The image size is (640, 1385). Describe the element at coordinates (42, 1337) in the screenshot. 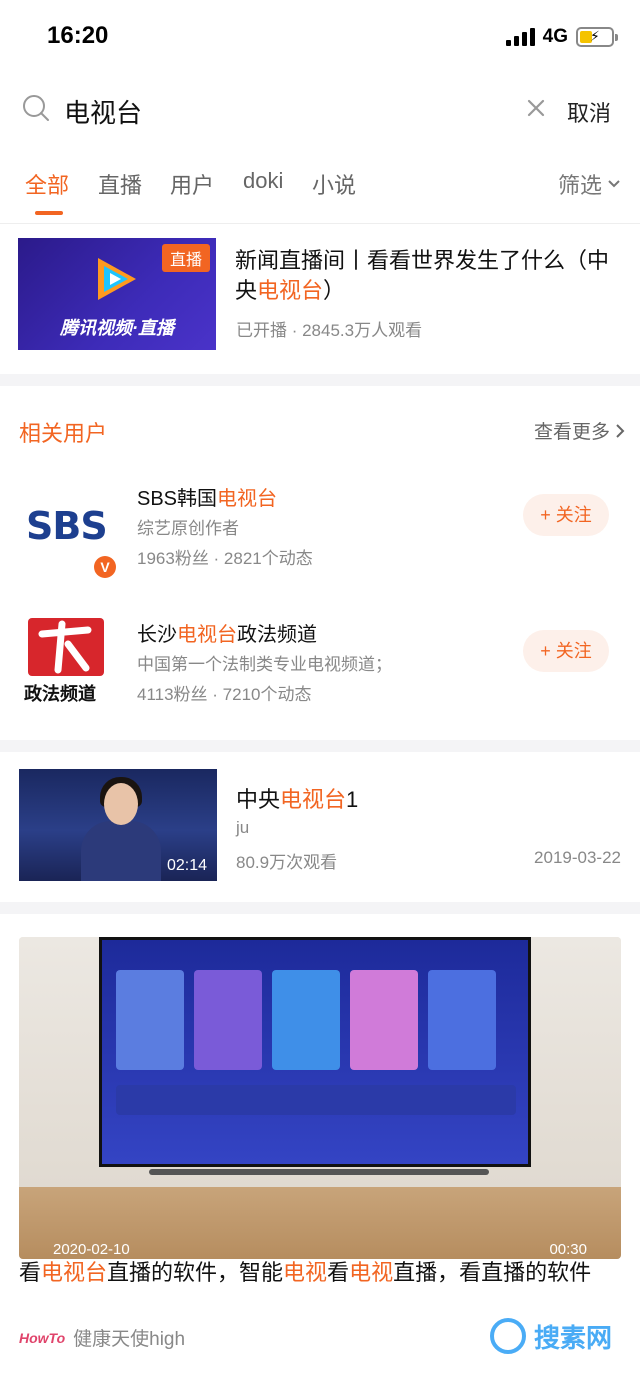

I see `howto-logo-icon: HowTo` at that location.